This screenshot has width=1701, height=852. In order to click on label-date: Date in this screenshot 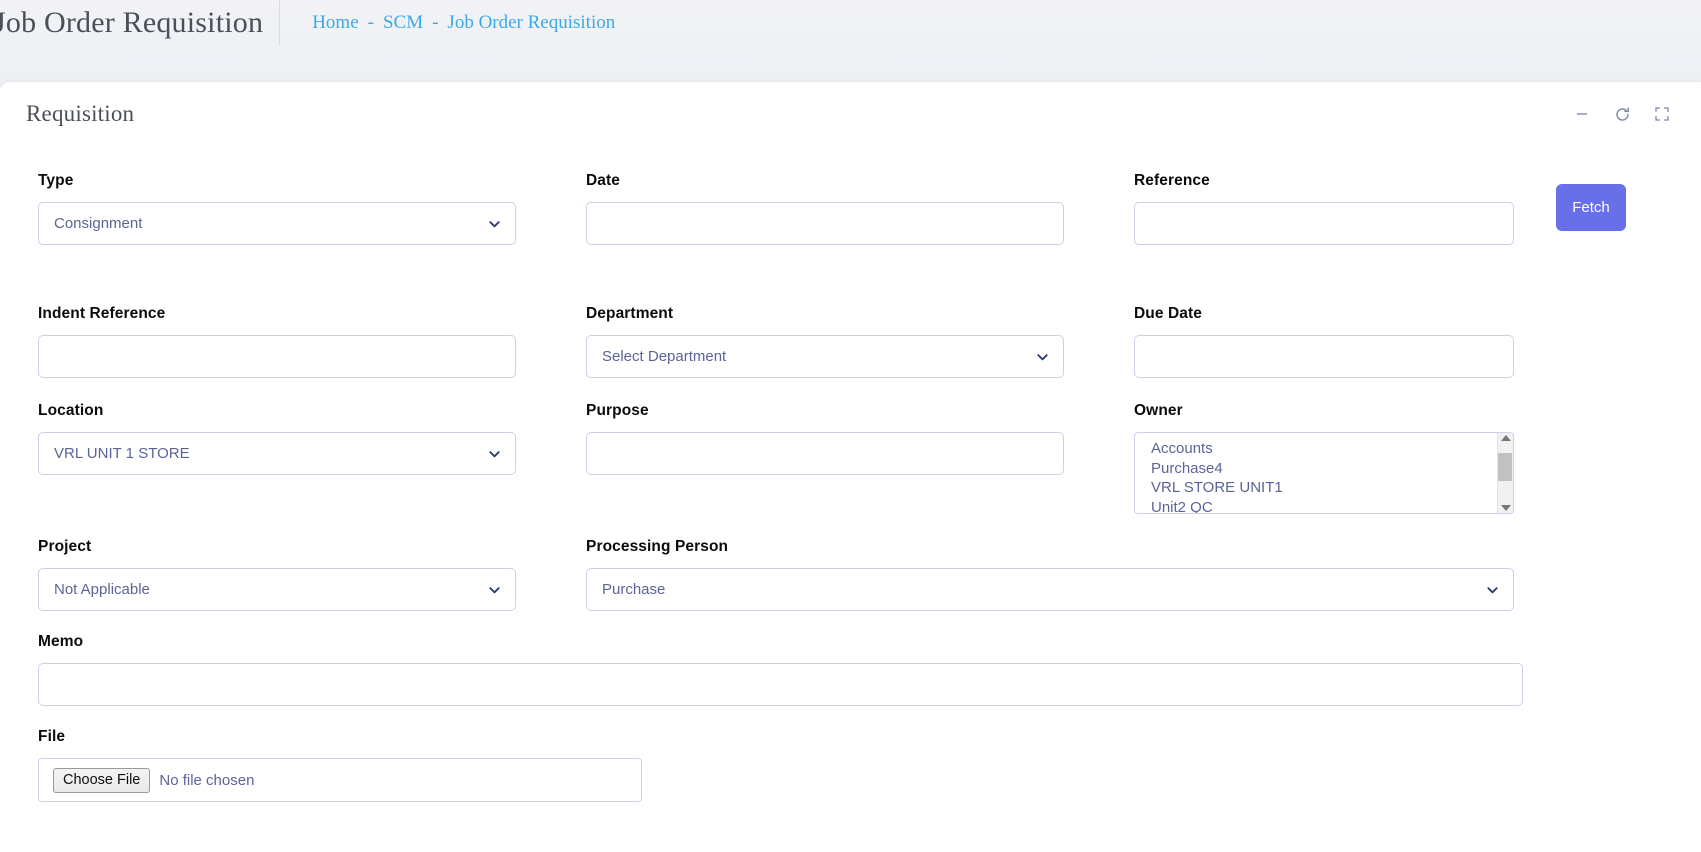, I will do `click(603, 180)`.